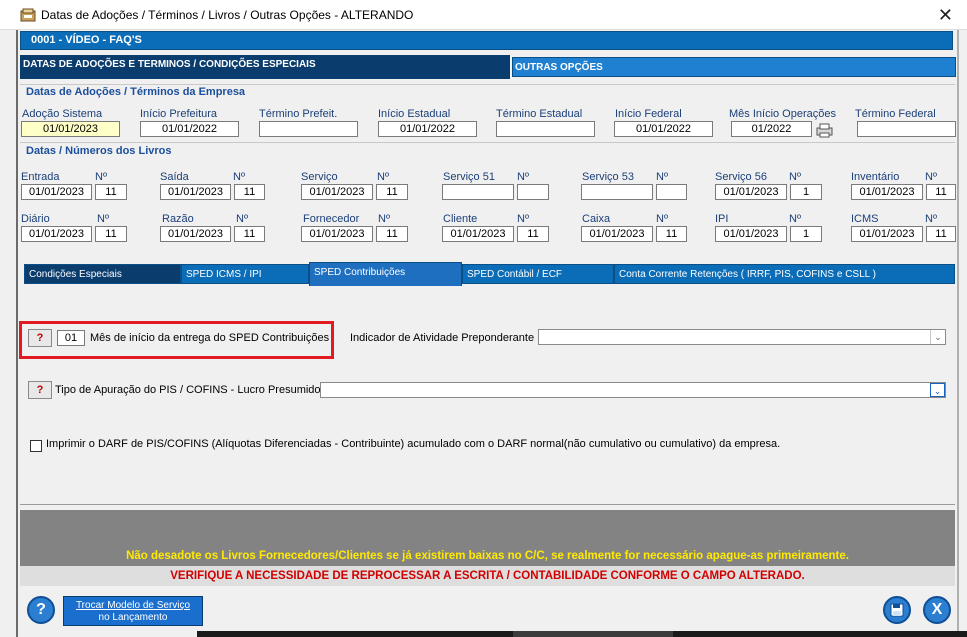 The image size is (967, 637). What do you see at coordinates (36, 446) in the screenshot?
I see `checkbox-imprimir-darf` at bounding box center [36, 446].